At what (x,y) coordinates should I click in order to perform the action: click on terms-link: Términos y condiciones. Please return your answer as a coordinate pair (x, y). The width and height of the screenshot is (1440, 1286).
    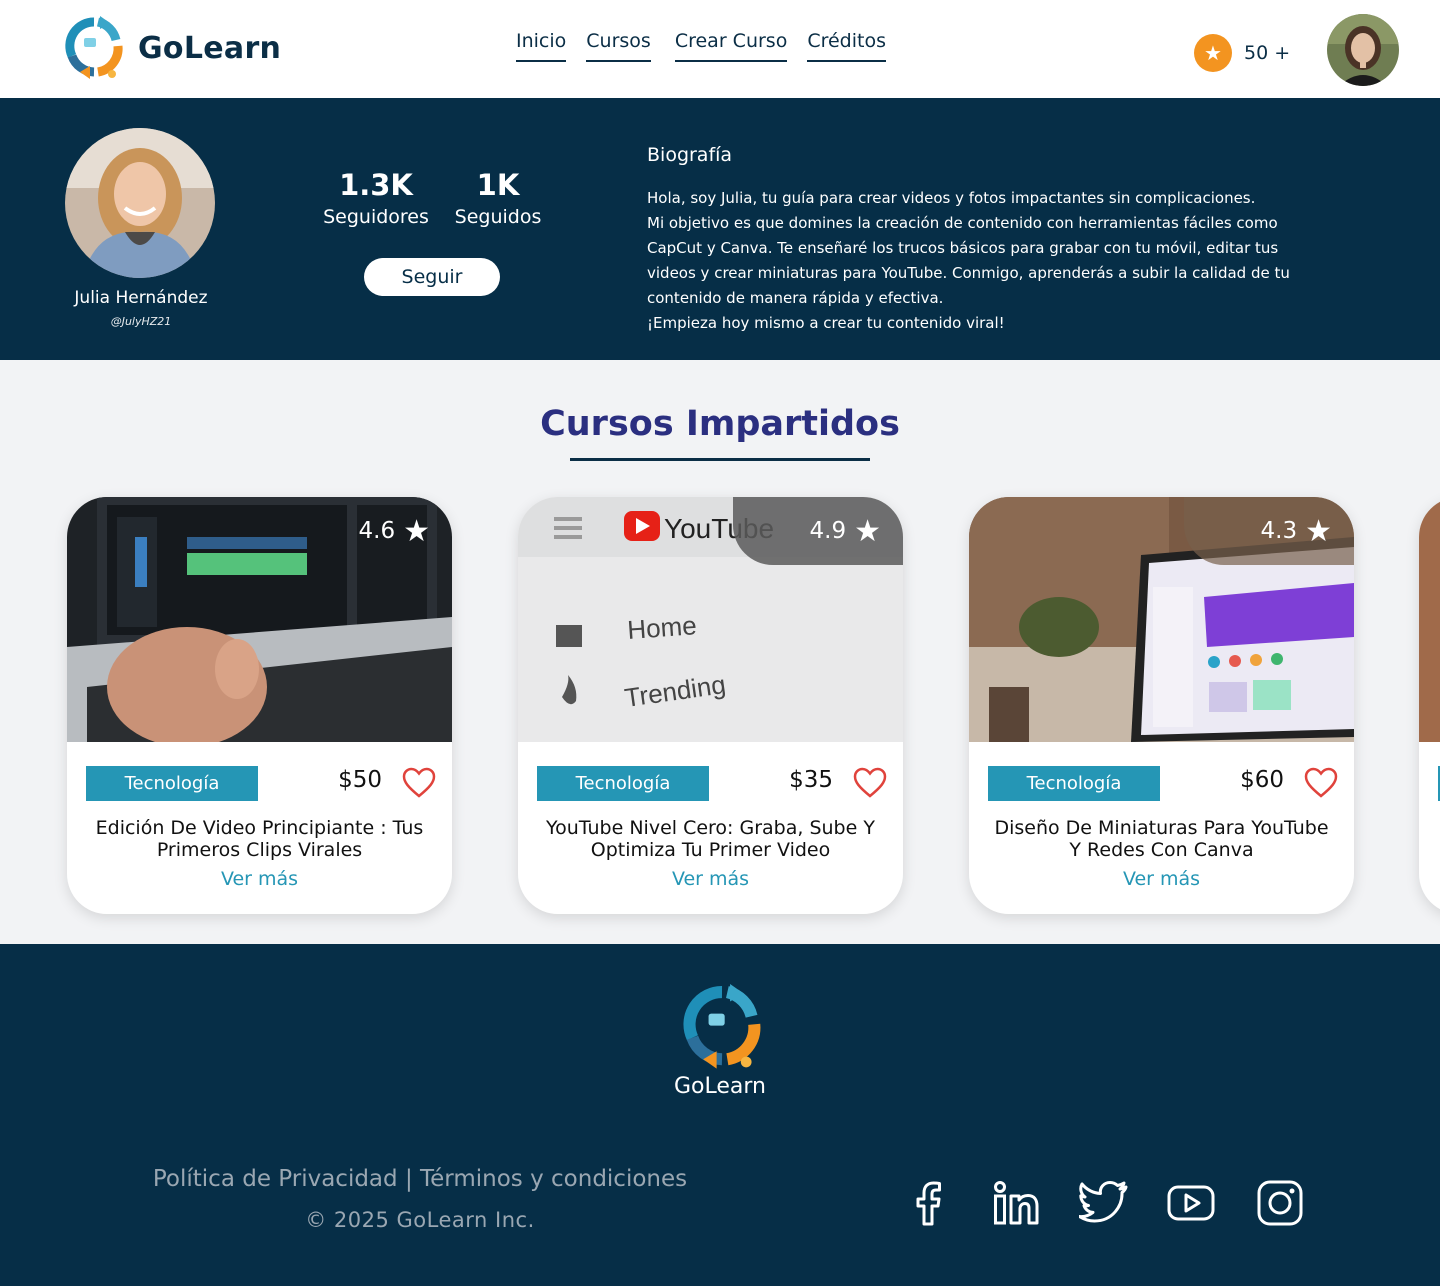
    Looking at the image, I should click on (553, 1179).